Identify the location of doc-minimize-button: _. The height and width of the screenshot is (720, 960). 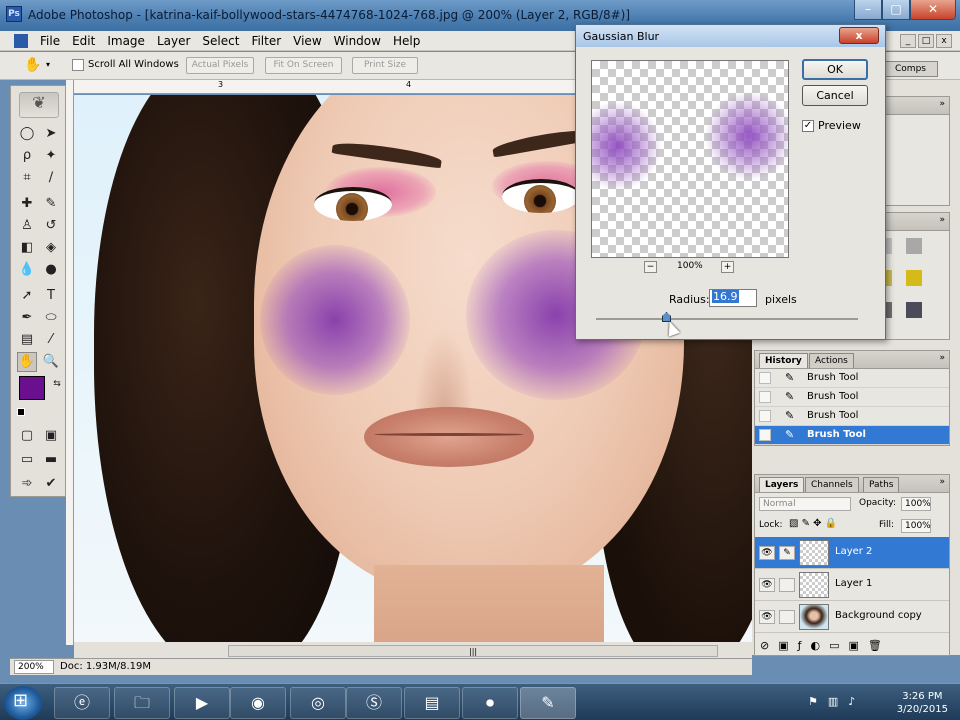
(908, 41).